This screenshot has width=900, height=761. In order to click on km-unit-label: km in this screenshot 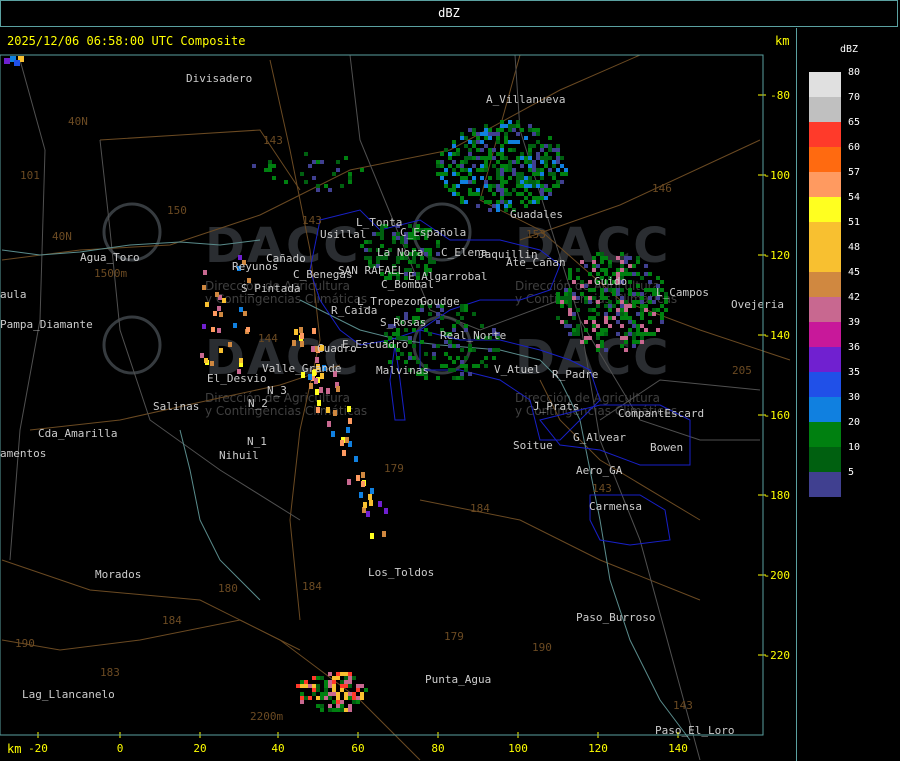, I will do `click(14, 749)`.